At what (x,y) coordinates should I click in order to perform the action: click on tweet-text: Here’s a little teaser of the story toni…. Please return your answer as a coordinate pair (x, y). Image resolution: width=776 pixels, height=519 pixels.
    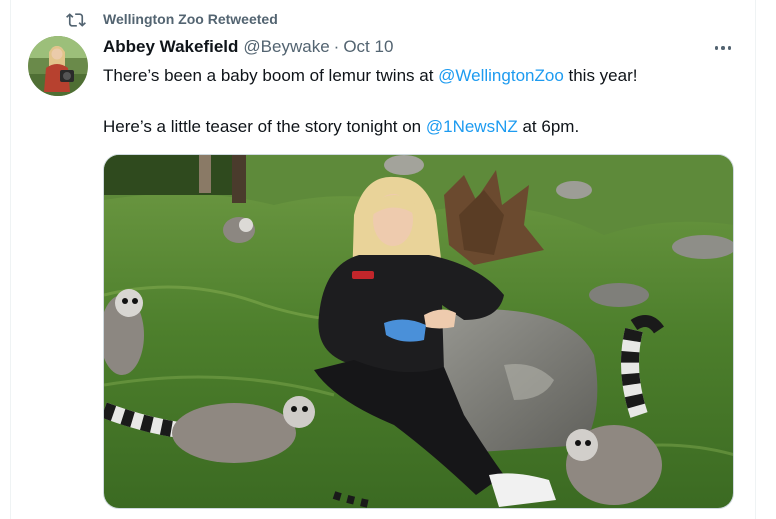
    Looking at the image, I should click on (264, 126).